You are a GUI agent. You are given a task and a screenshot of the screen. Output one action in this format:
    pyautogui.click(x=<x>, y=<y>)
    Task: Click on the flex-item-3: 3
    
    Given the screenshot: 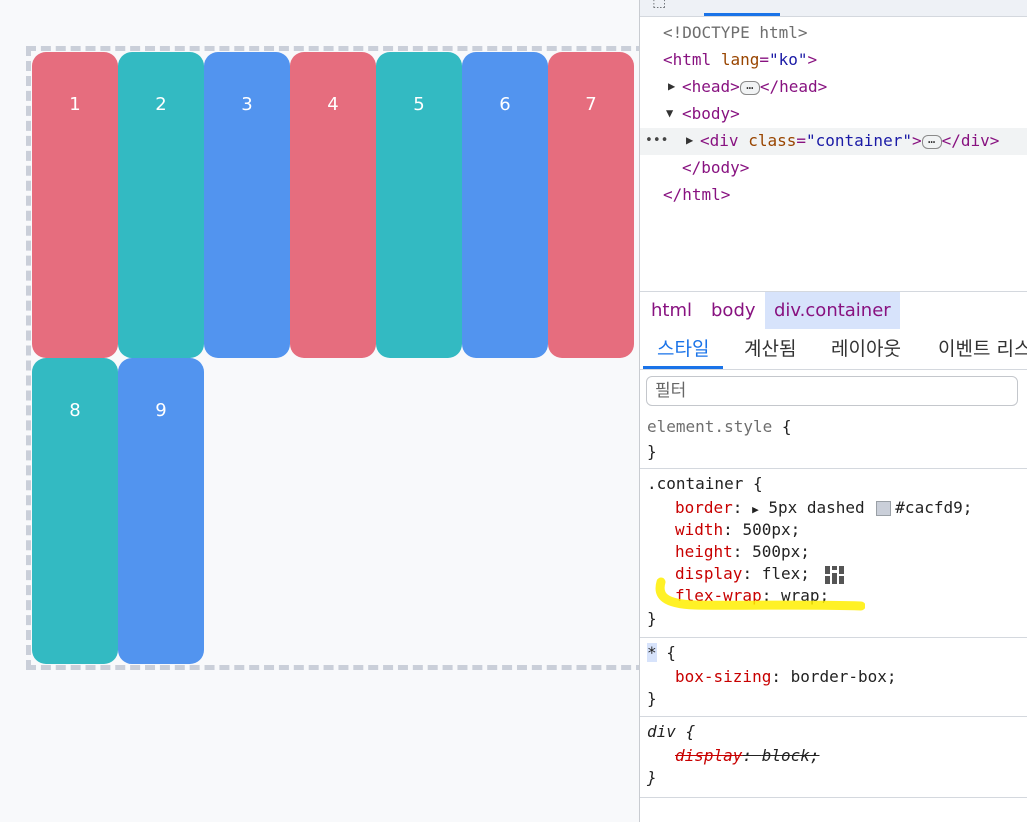 What is the action you would take?
    pyautogui.click(x=247, y=205)
    